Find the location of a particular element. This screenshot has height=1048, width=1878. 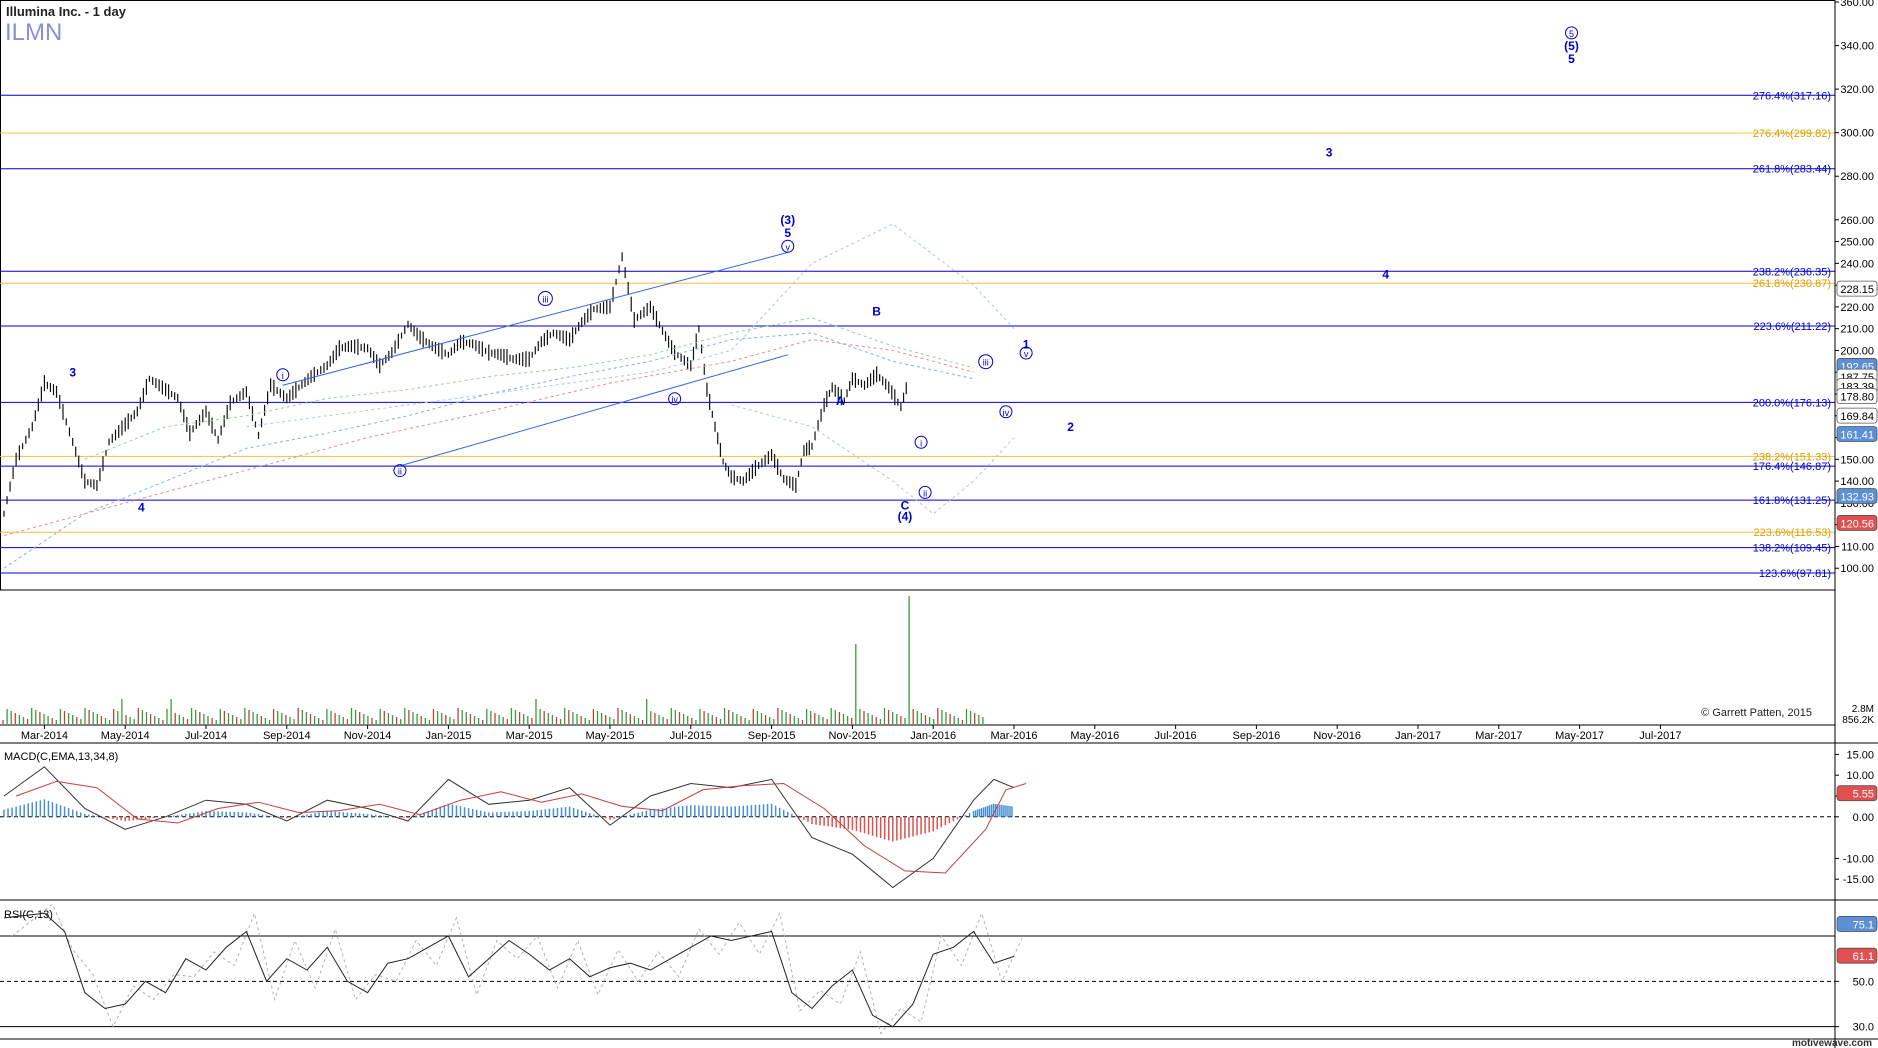

macd-axis-label: -15.00 is located at coordinates (1858, 880).